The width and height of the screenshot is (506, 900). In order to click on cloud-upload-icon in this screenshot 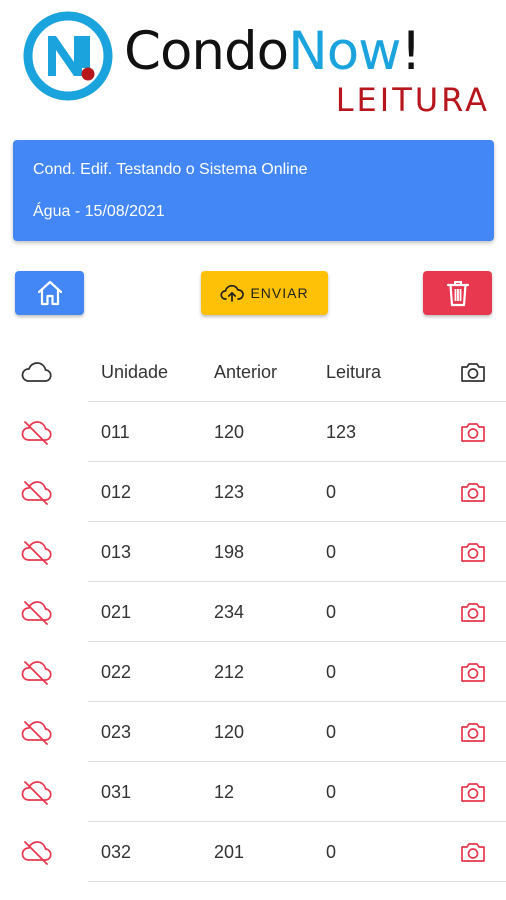, I will do `click(232, 293)`.